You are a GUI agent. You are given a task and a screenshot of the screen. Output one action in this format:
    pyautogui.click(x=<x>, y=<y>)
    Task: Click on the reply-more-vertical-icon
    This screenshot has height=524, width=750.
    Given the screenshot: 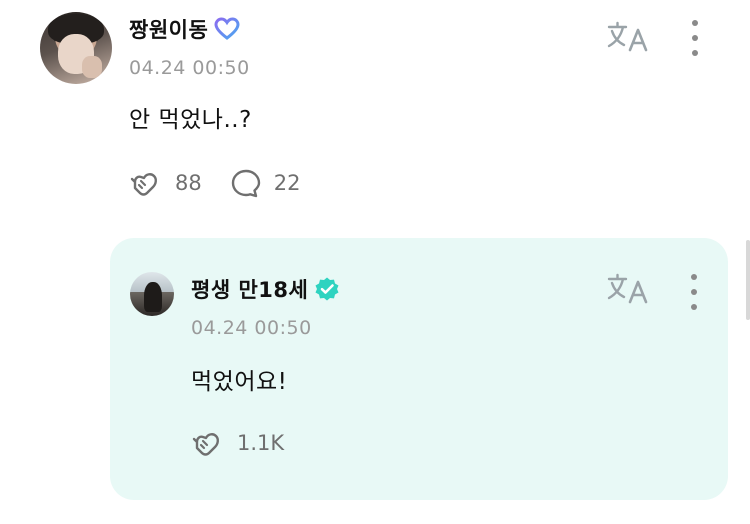 What is the action you would take?
    pyautogui.click(x=694, y=292)
    